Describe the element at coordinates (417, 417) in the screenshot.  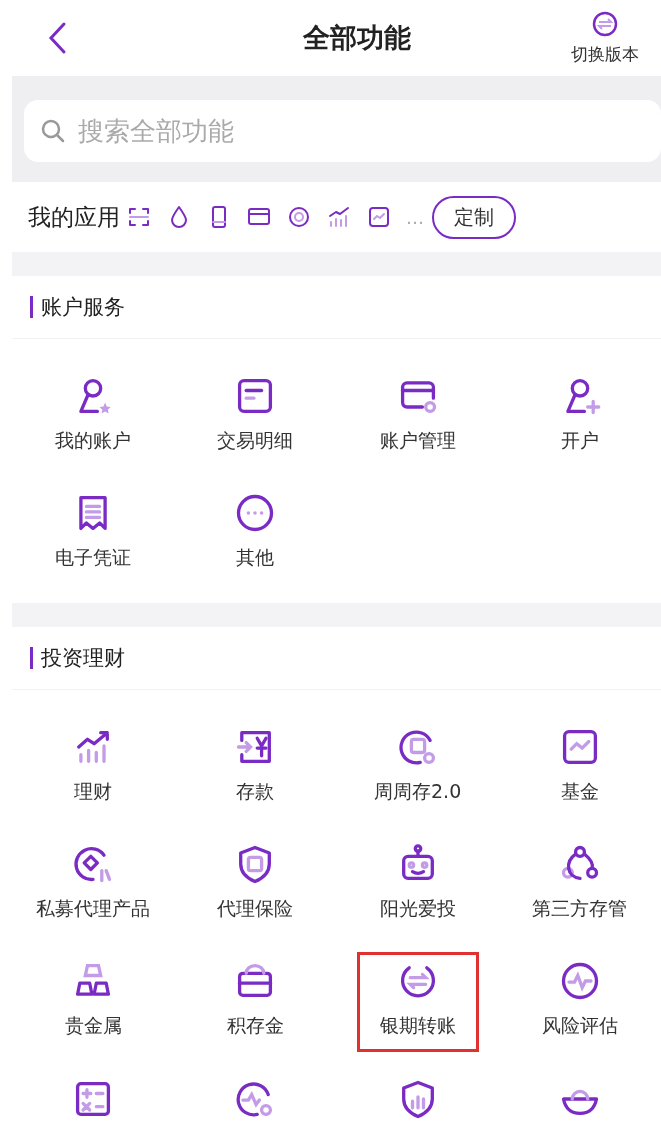
I see `function-item: 账户管理` at that location.